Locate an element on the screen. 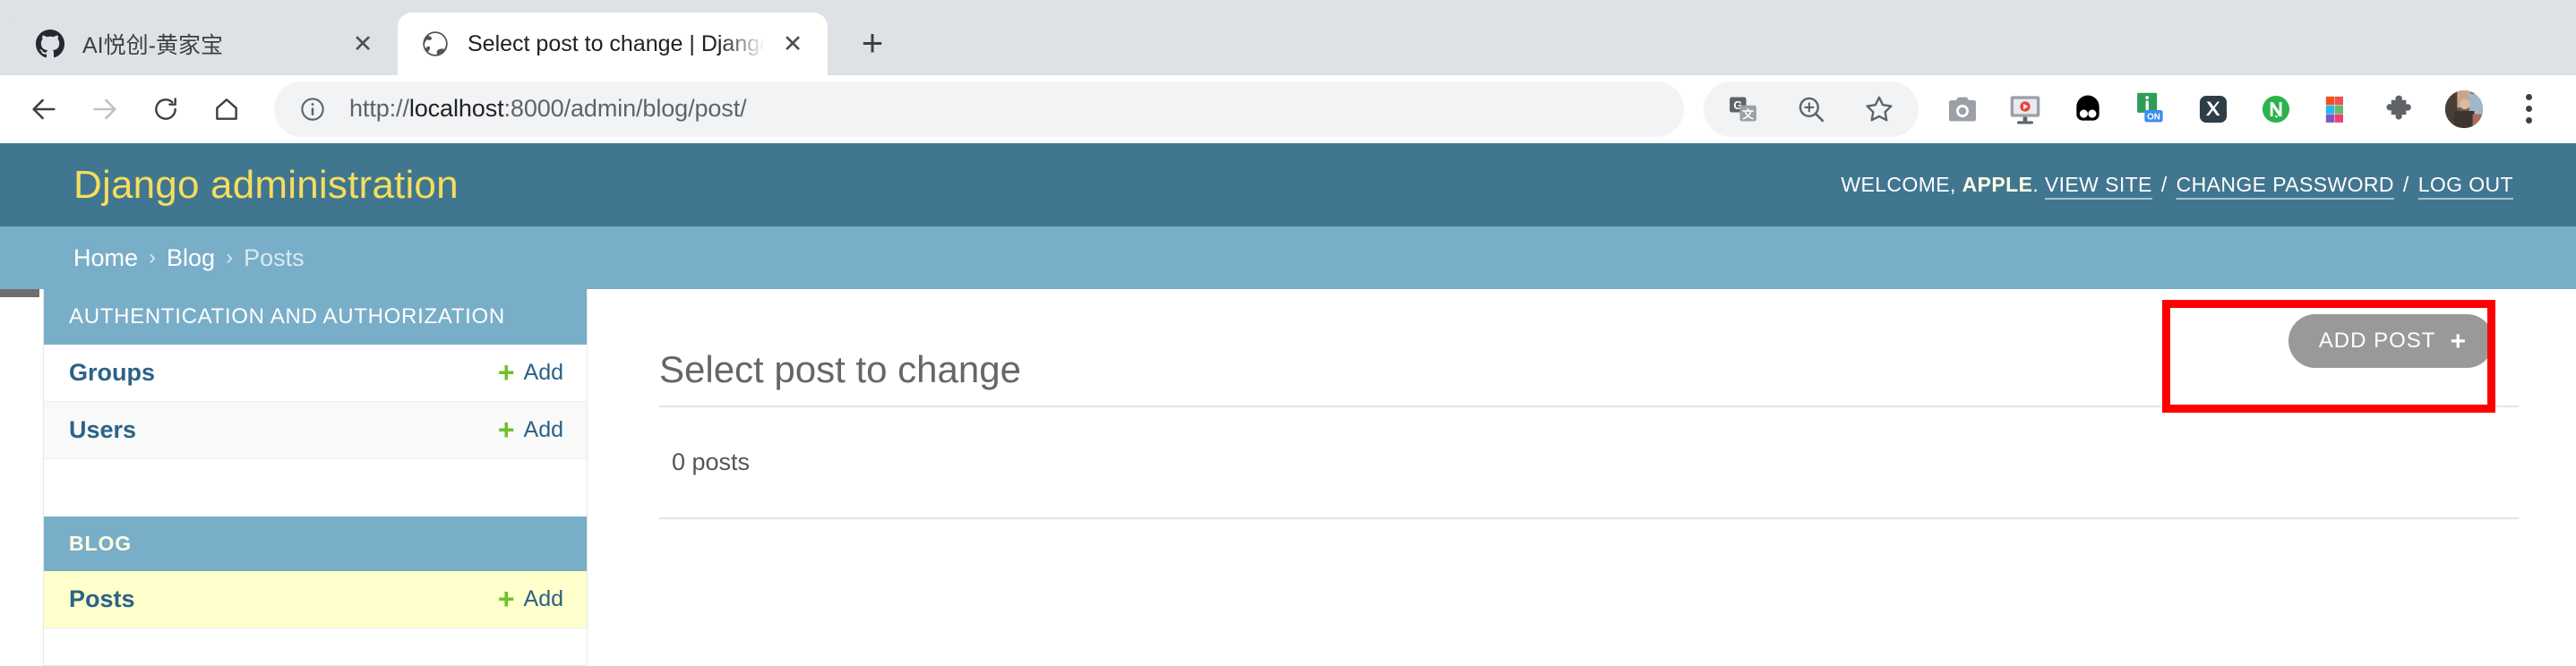 The width and height of the screenshot is (2576, 666). view-site-link: VIEW SITE is located at coordinates (2098, 185).